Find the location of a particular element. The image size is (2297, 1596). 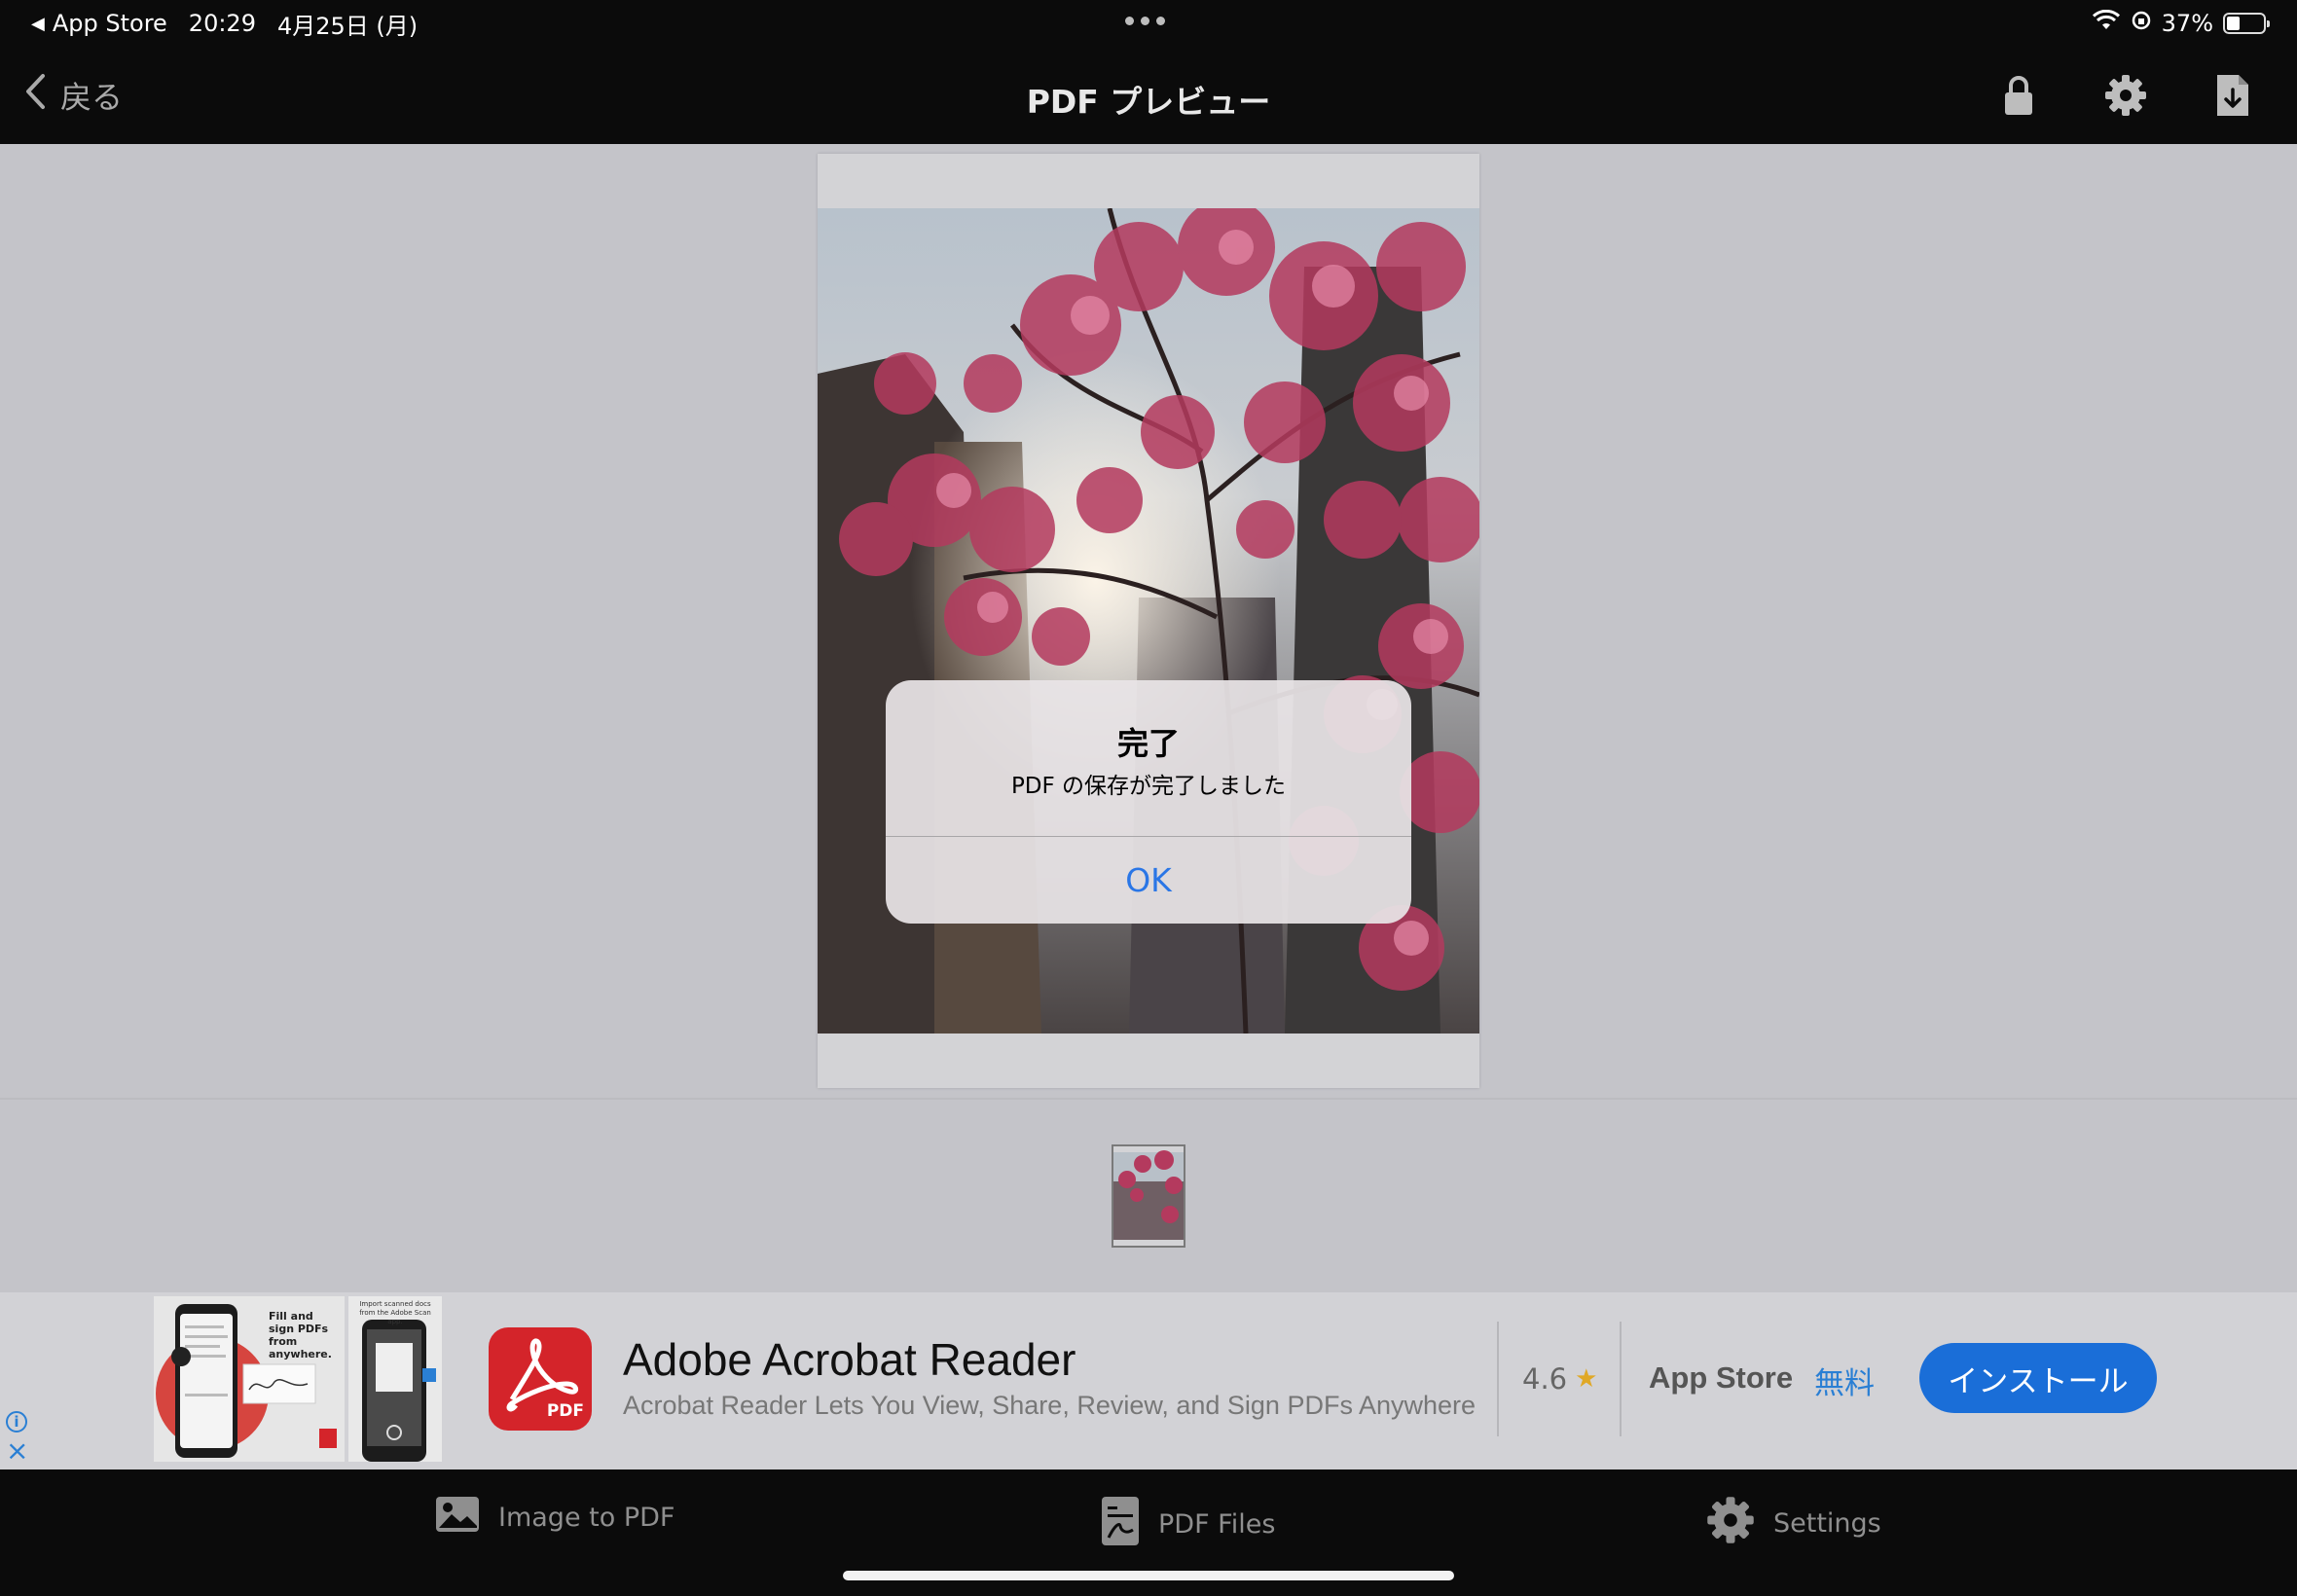

ad-app-name: Adobe Acrobat Reader is located at coordinates (850, 1359).